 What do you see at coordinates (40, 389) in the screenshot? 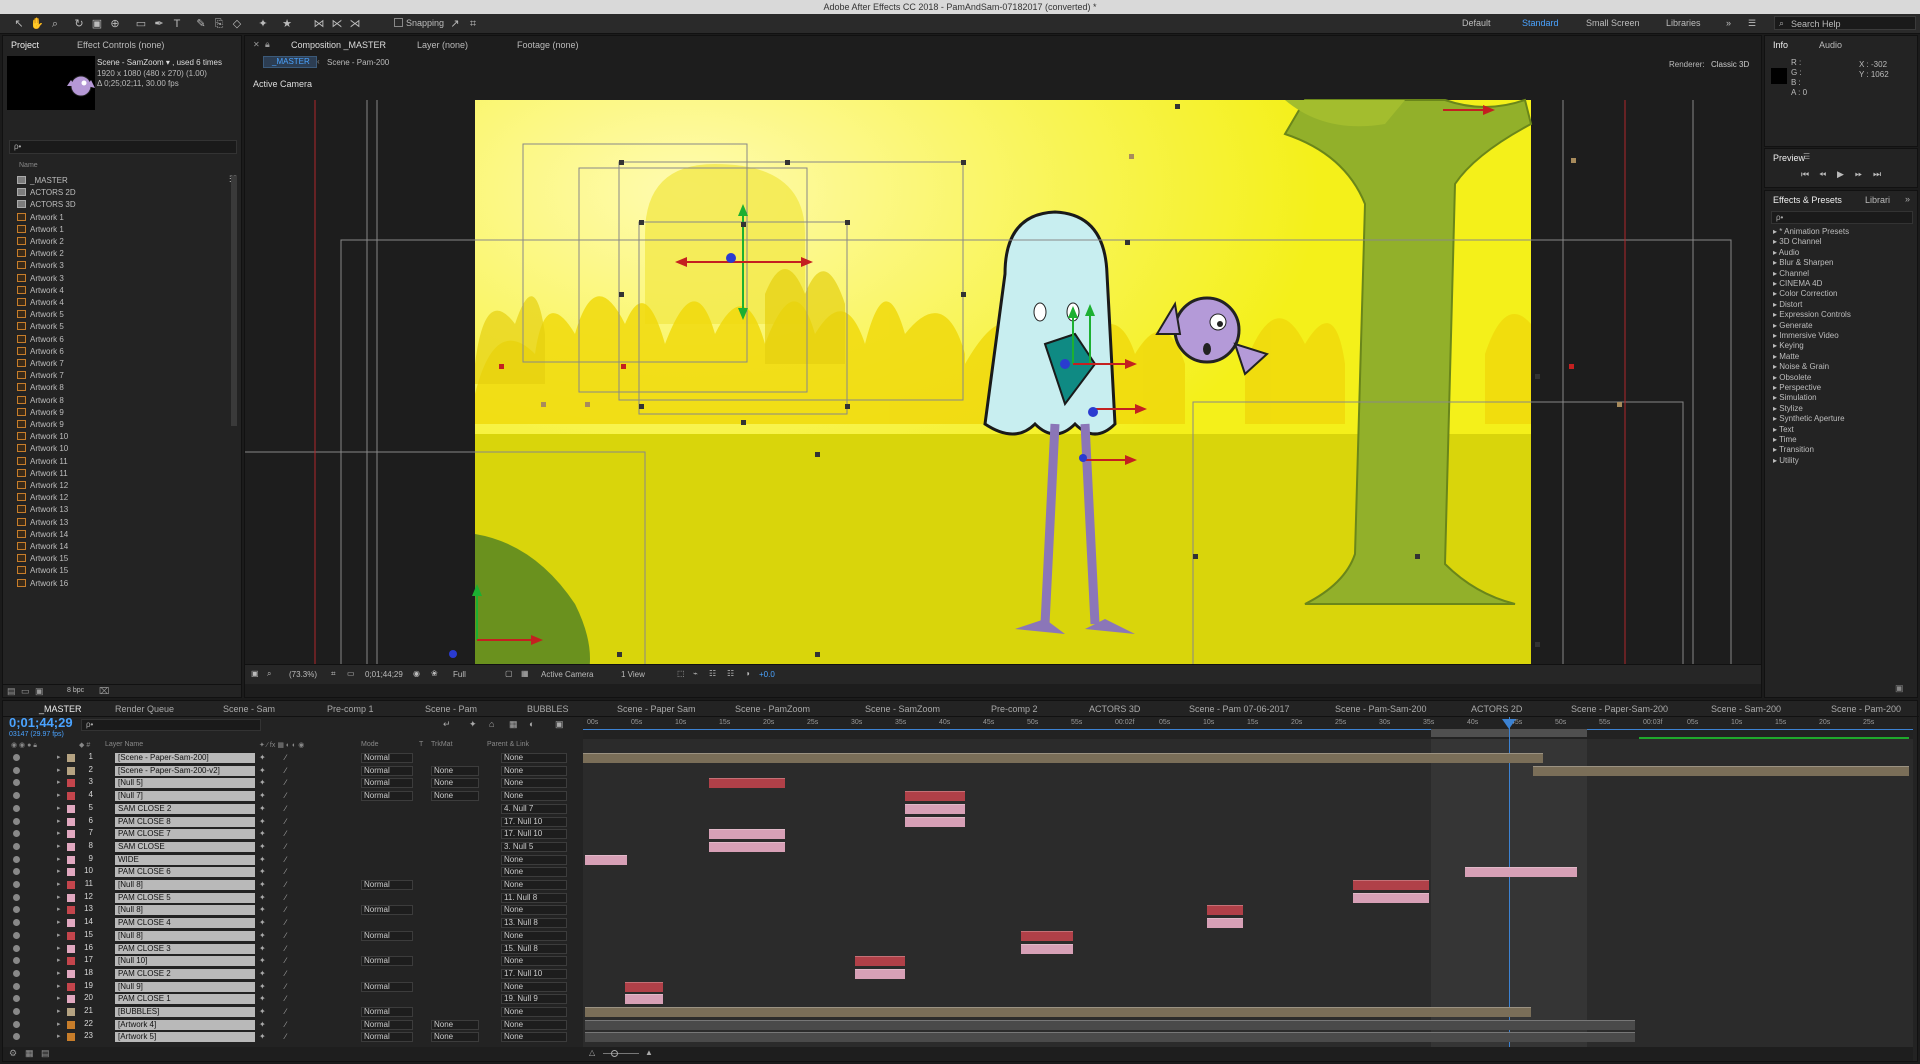
I see `project-item: Artwork 8` at bounding box center [40, 389].